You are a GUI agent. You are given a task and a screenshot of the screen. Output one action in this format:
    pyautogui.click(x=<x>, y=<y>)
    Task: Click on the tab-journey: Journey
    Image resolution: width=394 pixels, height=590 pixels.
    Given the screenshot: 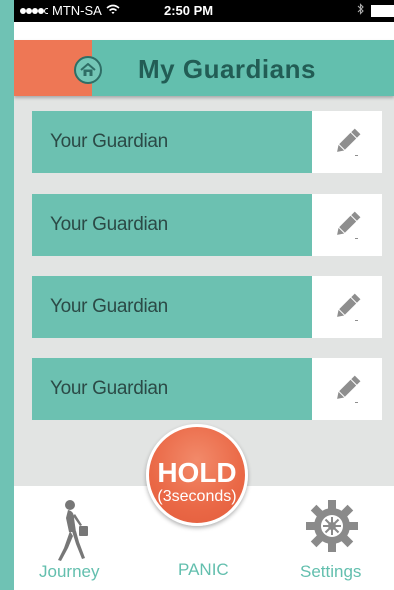 What is the action you would take?
    pyautogui.click(x=69, y=541)
    